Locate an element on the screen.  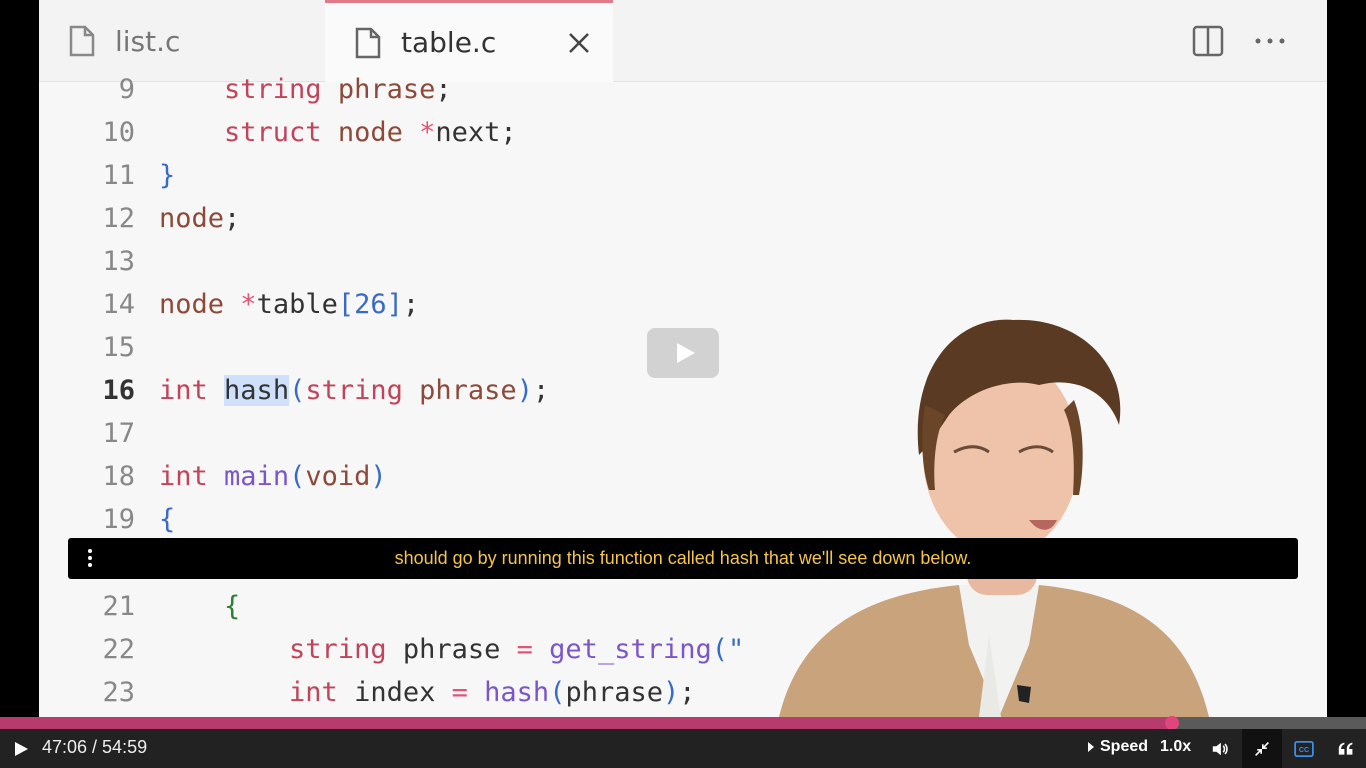
code-text: string phrase = get_string(" is located at coordinates (517, 649).